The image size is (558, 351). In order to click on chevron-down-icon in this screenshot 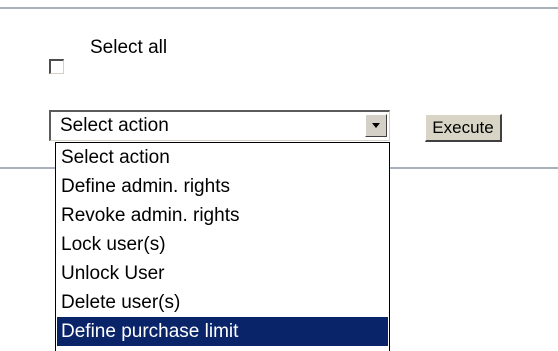, I will do `click(376, 125)`.